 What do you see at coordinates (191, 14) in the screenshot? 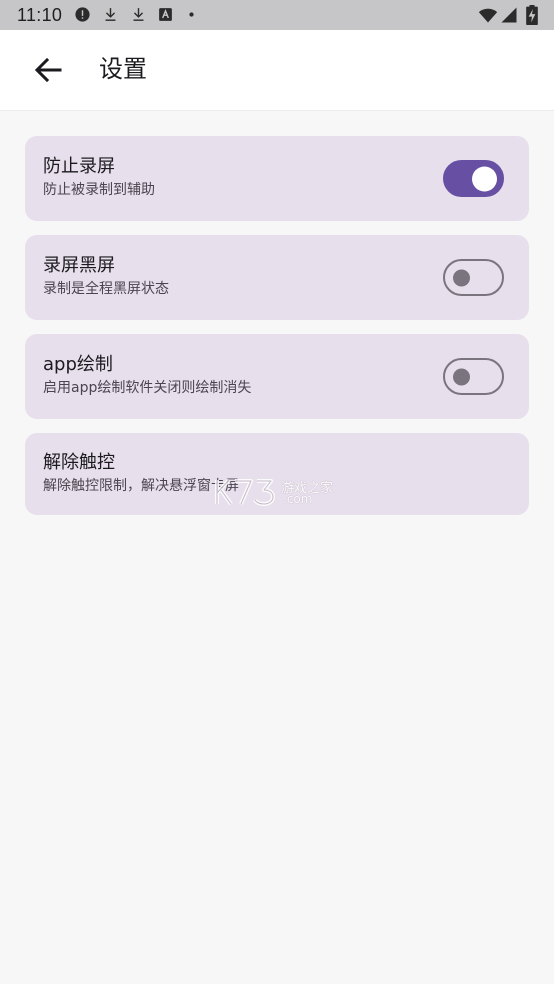
I see `dot-icon` at bounding box center [191, 14].